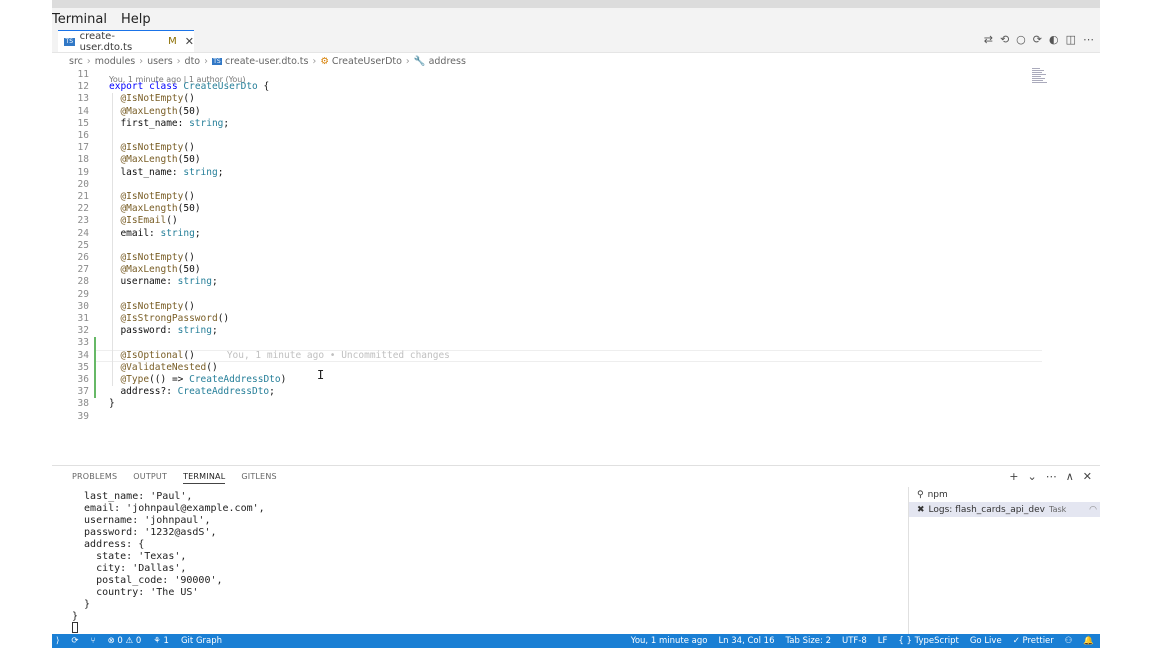  What do you see at coordinates (174, 478) in the screenshot?
I see `panel-tabs: PROBLEMS OUTPUT TERMINAL GITLENS` at bounding box center [174, 478].